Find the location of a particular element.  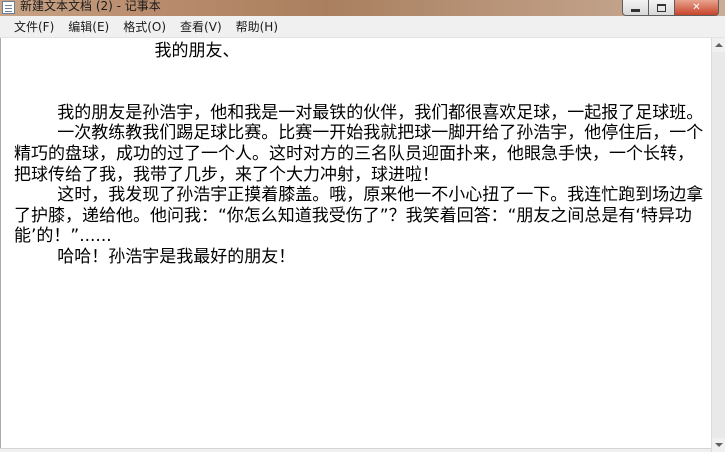

menu-bar: 文件(F) 编辑(E) 格式(O) 查看(V) 帮助(H) is located at coordinates (362, 27).